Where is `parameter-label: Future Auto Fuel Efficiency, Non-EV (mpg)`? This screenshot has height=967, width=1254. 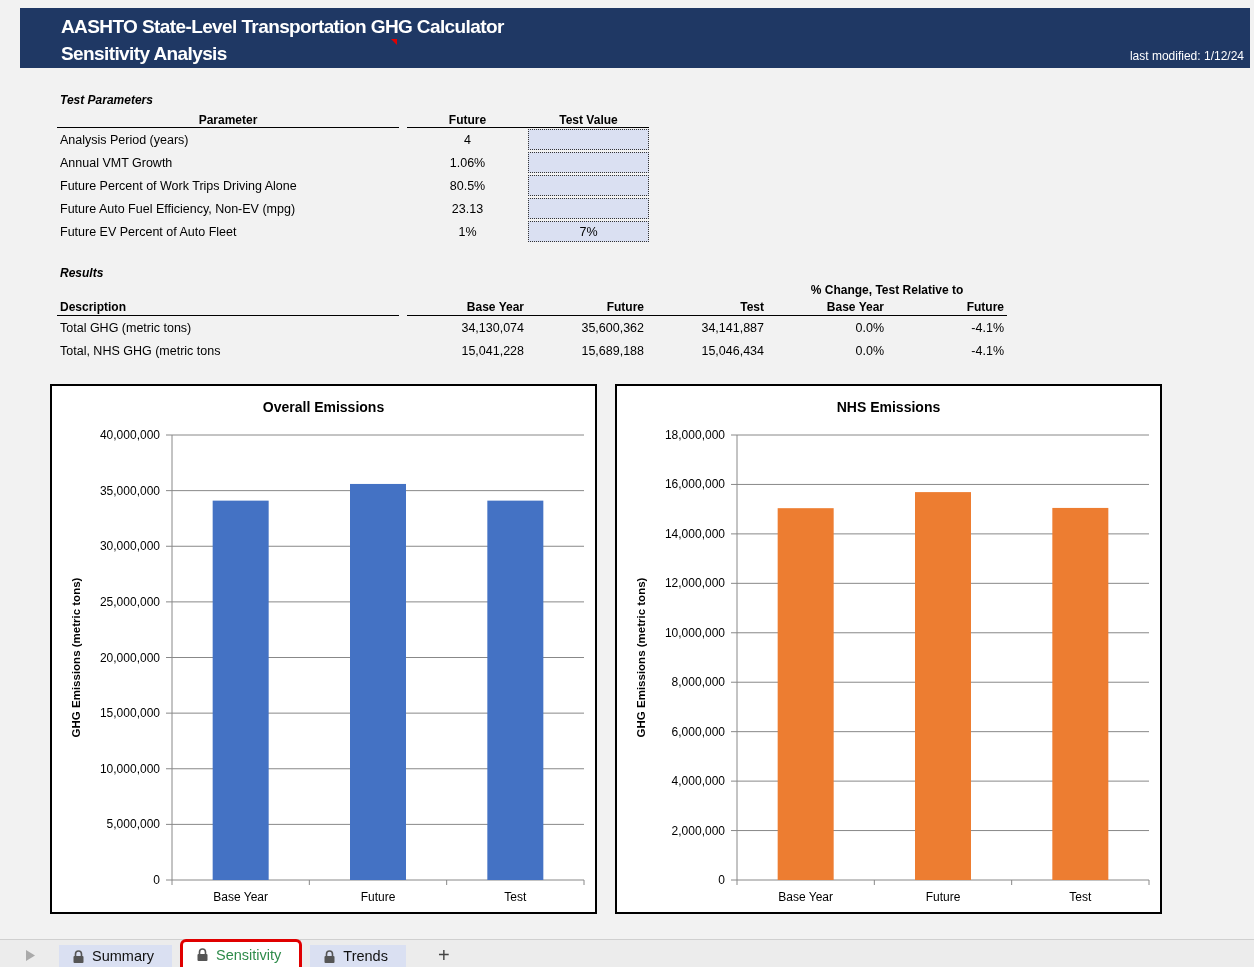 parameter-label: Future Auto Fuel Efficiency, Non-EV (mpg) is located at coordinates (178, 208).